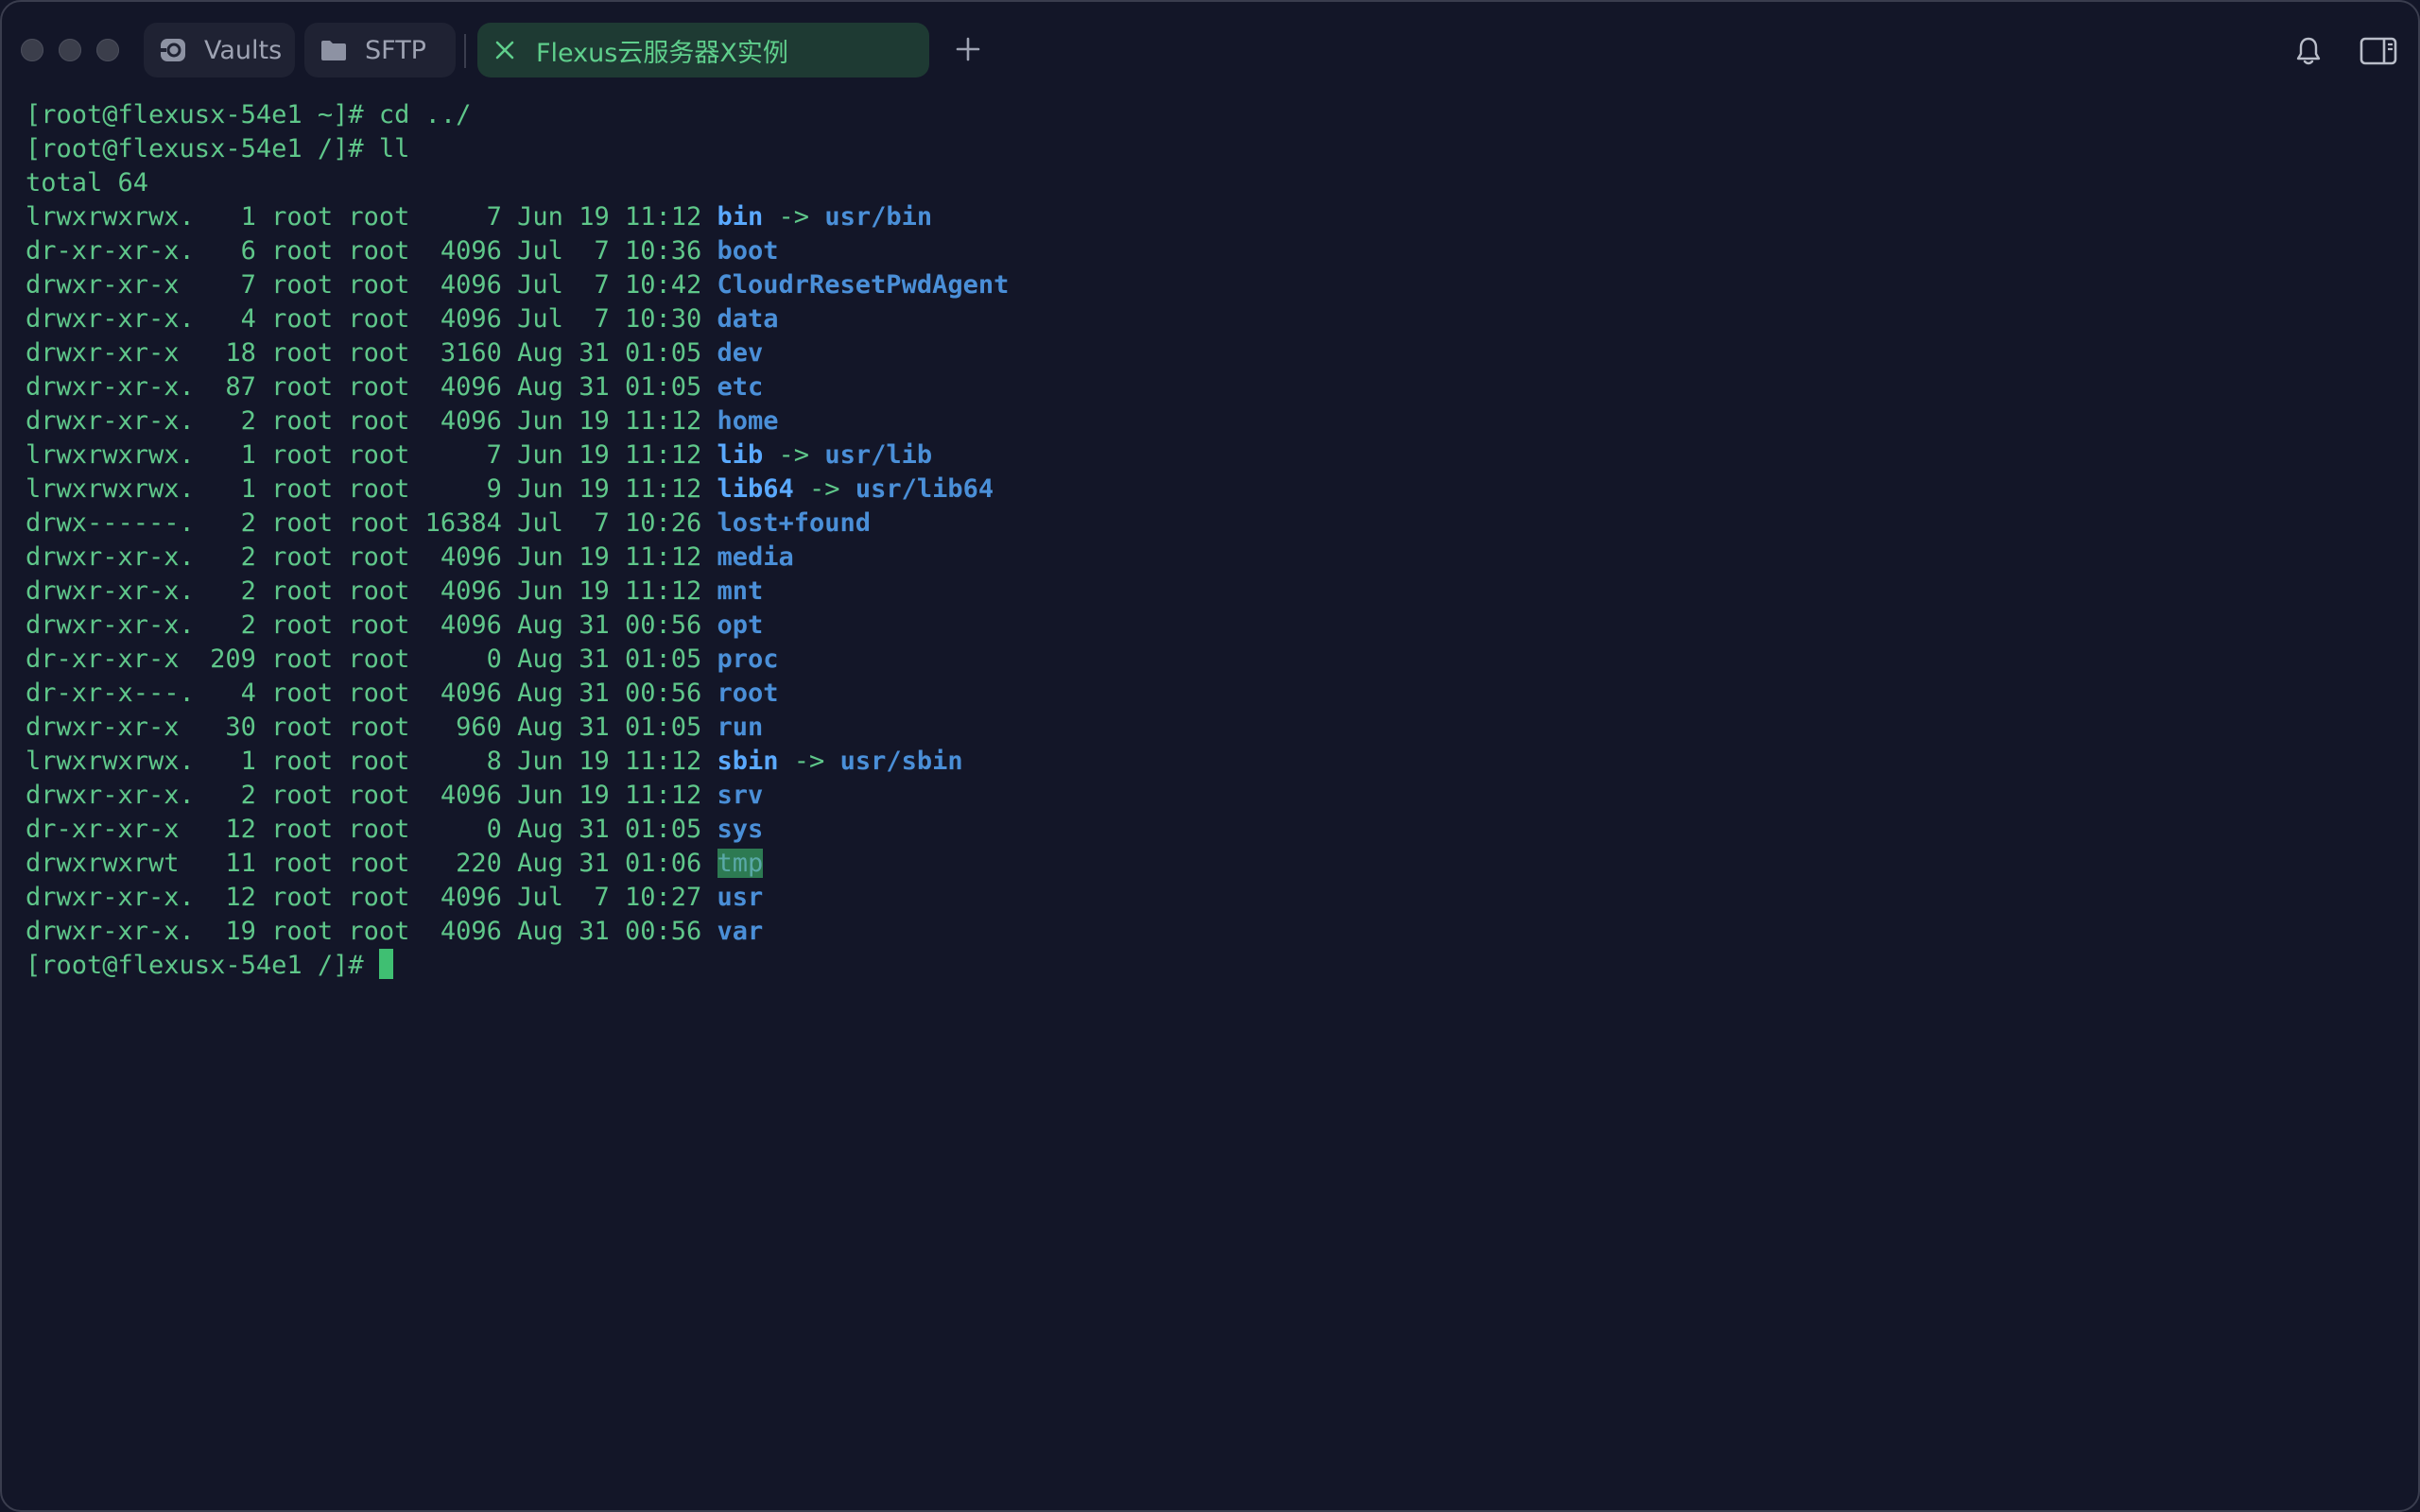 This screenshot has height=1512, width=2420. I want to click on file-meta: drwxr-xr-x 7 root root 4096 Jul 7 10:42, so click(371, 285).